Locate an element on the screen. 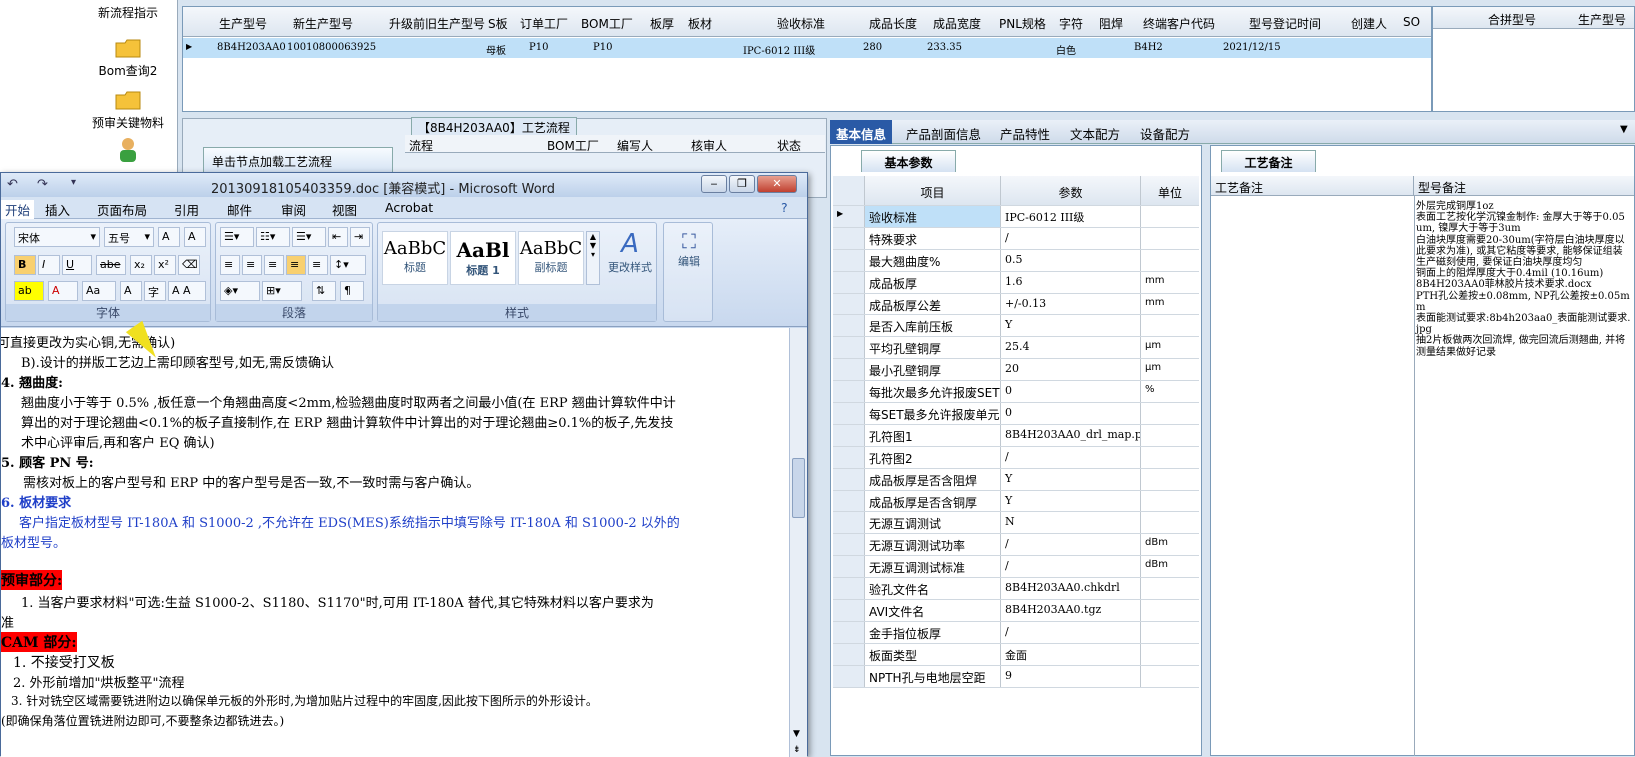  col-header: 字符 is located at coordinates (1071, 23).